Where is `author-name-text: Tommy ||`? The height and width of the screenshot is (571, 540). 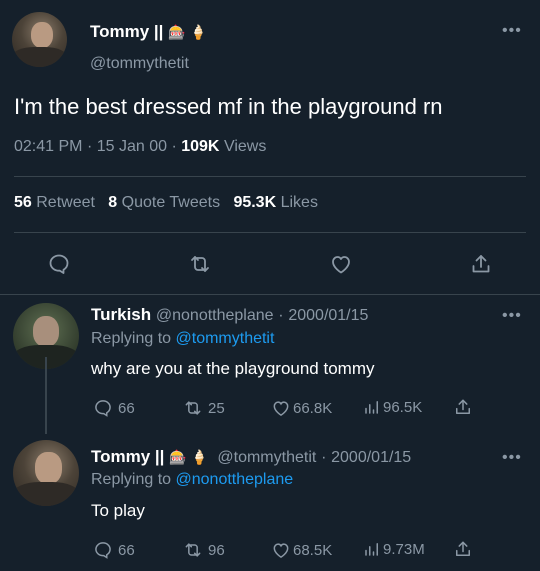 author-name-text: Tommy || is located at coordinates (126, 31).